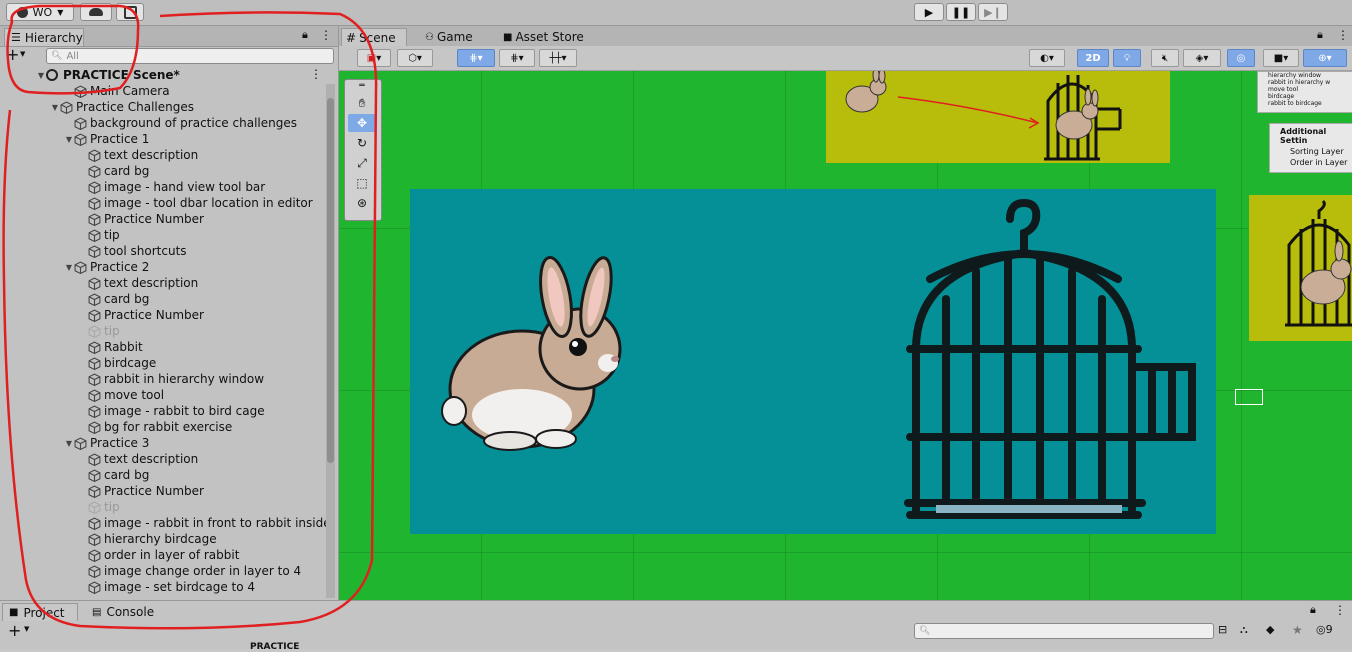  I want to click on grid-snap-toggle: ⋕ ▾, so click(476, 58).